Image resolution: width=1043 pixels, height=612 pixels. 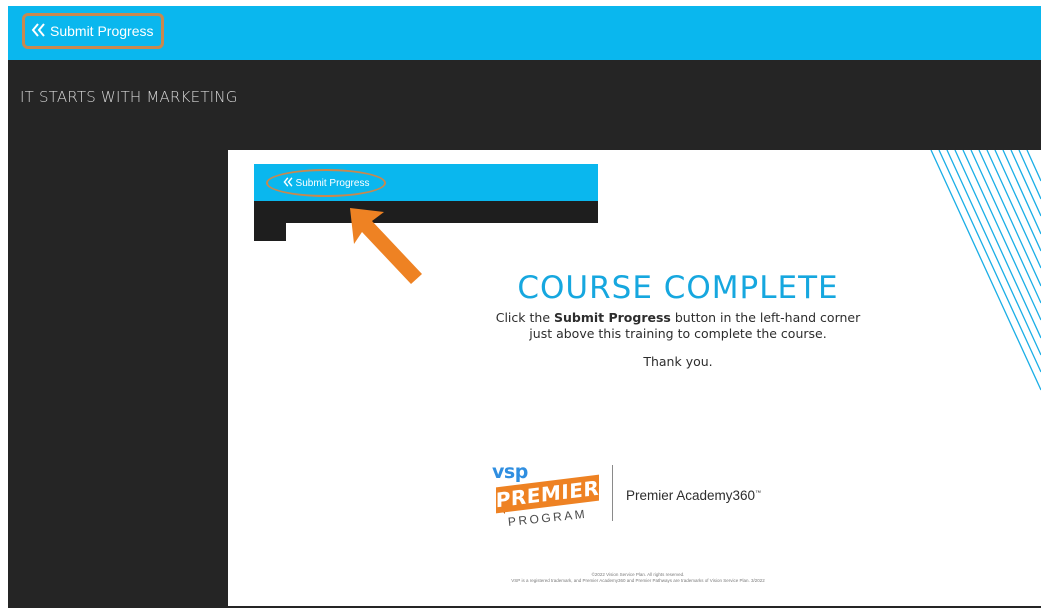 What do you see at coordinates (758, 493) in the screenshot?
I see `trademark-mark: ™` at bounding box center [758, 493].